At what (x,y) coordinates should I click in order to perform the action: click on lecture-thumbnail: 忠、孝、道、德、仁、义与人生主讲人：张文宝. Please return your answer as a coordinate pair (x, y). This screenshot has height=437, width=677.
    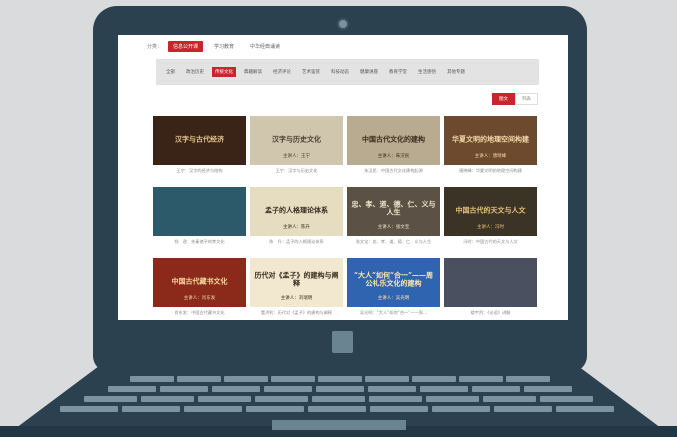
    Looking at the image, I should click on (393, 211).